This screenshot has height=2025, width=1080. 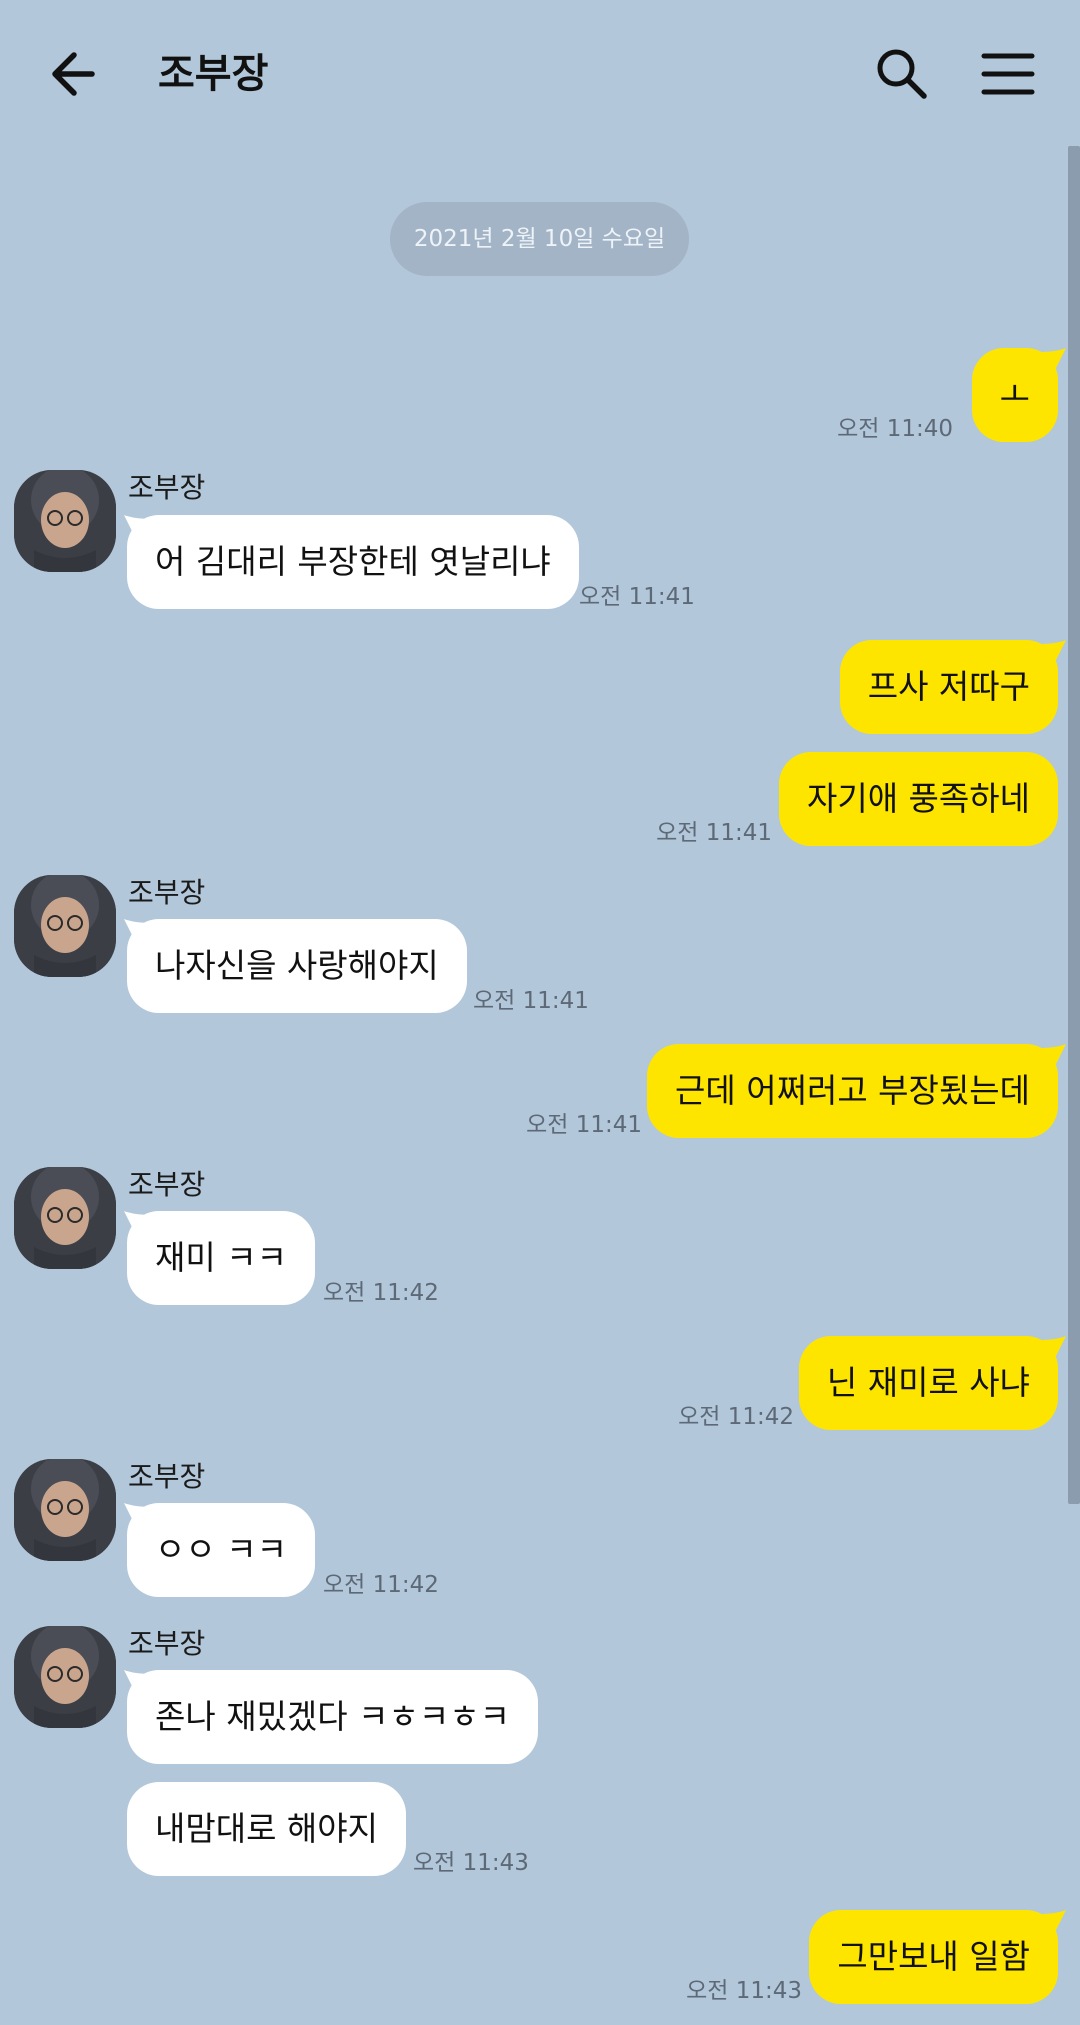 What do you see at coordinates (933, 1957) in the screenshot?
I see `outgoing-message-bubble: 그만보내 일함` at bounding box center [933, 1957].